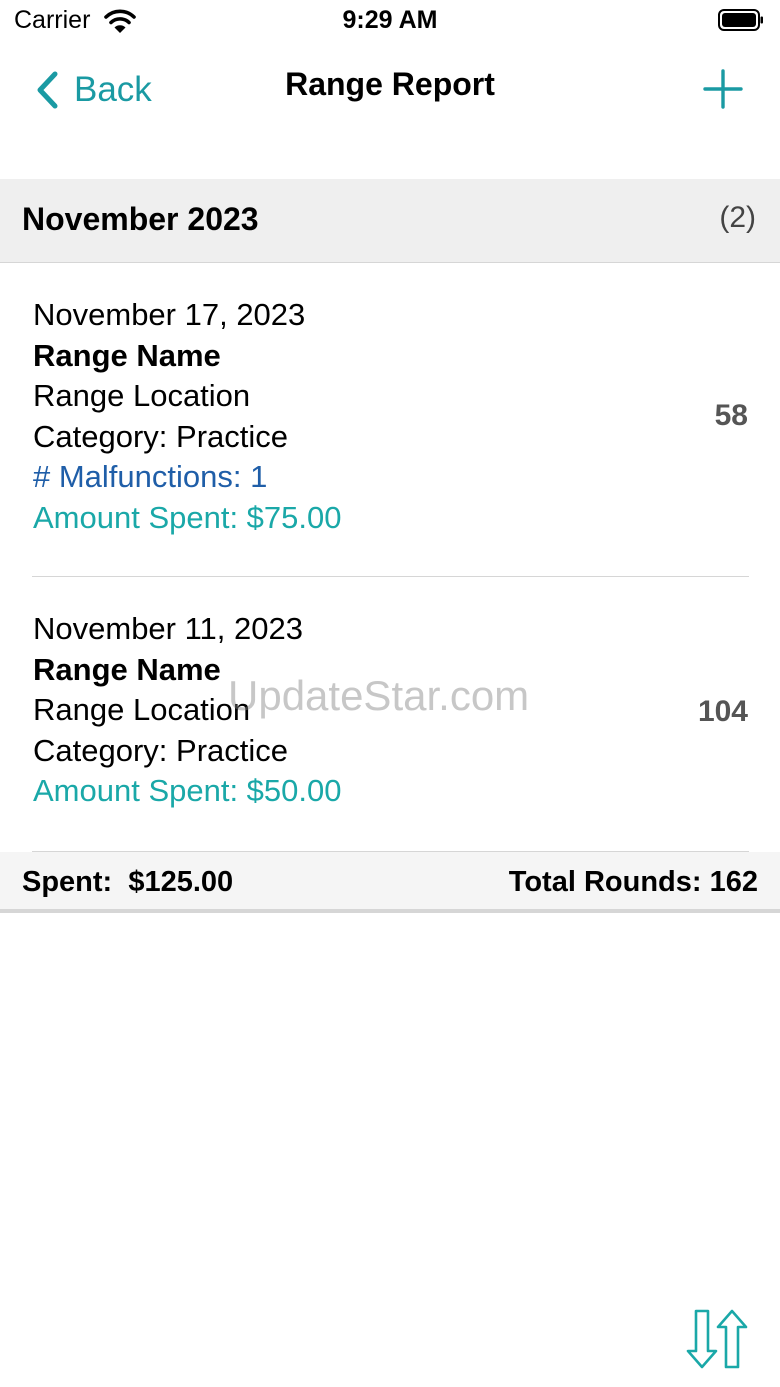 This screenshot has height=1387, width=780. I want to click on status-time: 9:29 AM, so click(390, 20).